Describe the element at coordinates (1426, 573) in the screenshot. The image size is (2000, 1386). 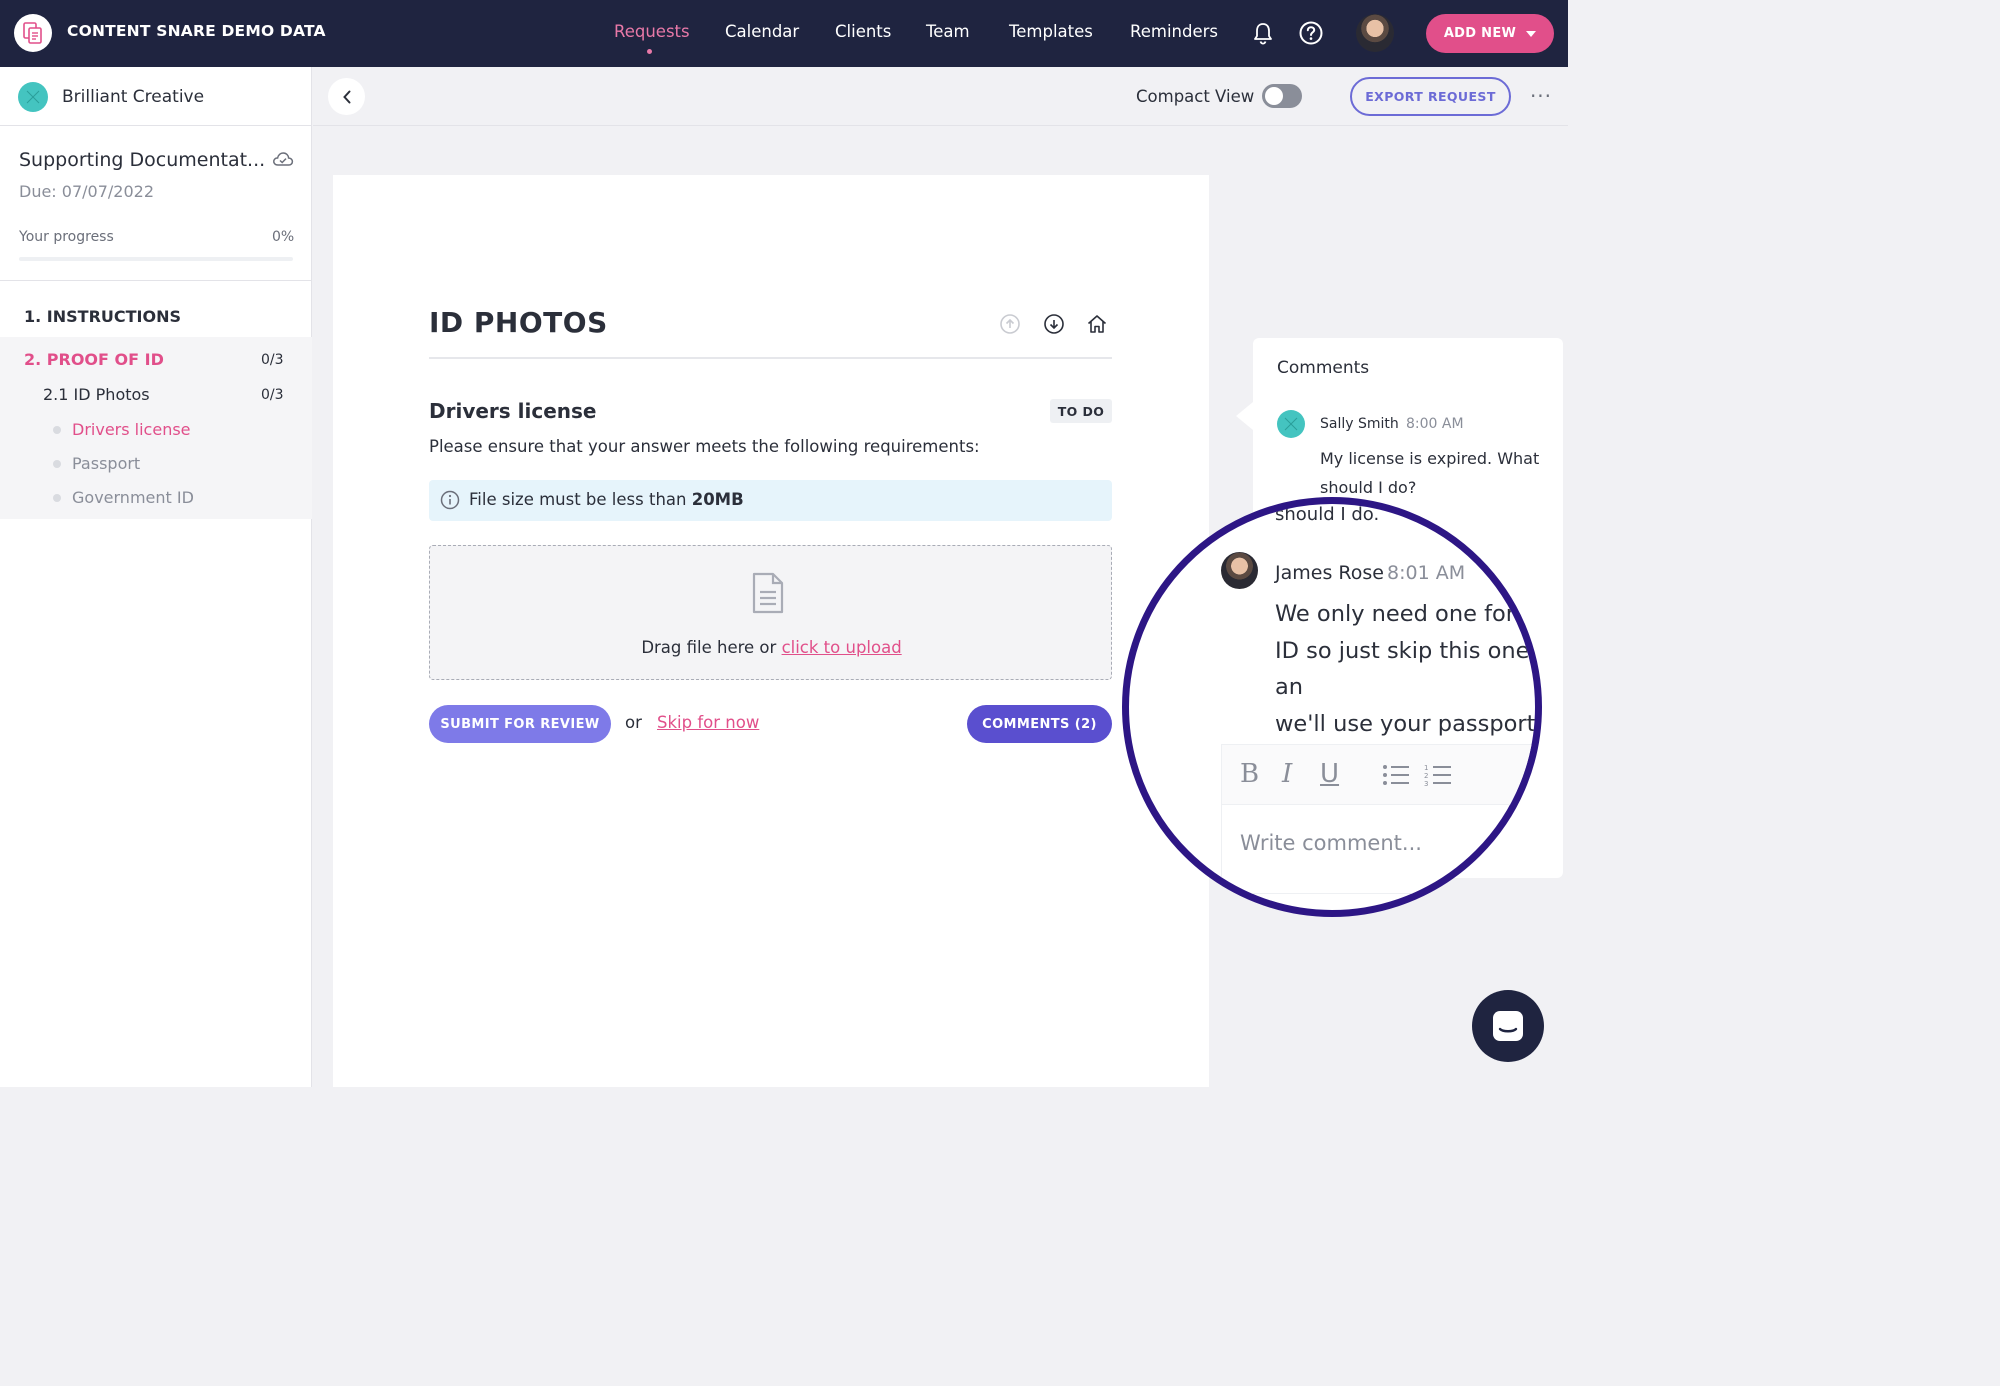
I see `comment-time: 8:01 AM` at that location.